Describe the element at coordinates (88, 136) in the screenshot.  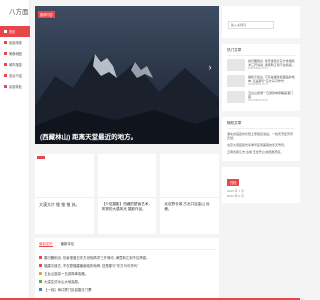
I see `hero-caption: (西藏林山) 距离天堂最近的地方。` at that location.